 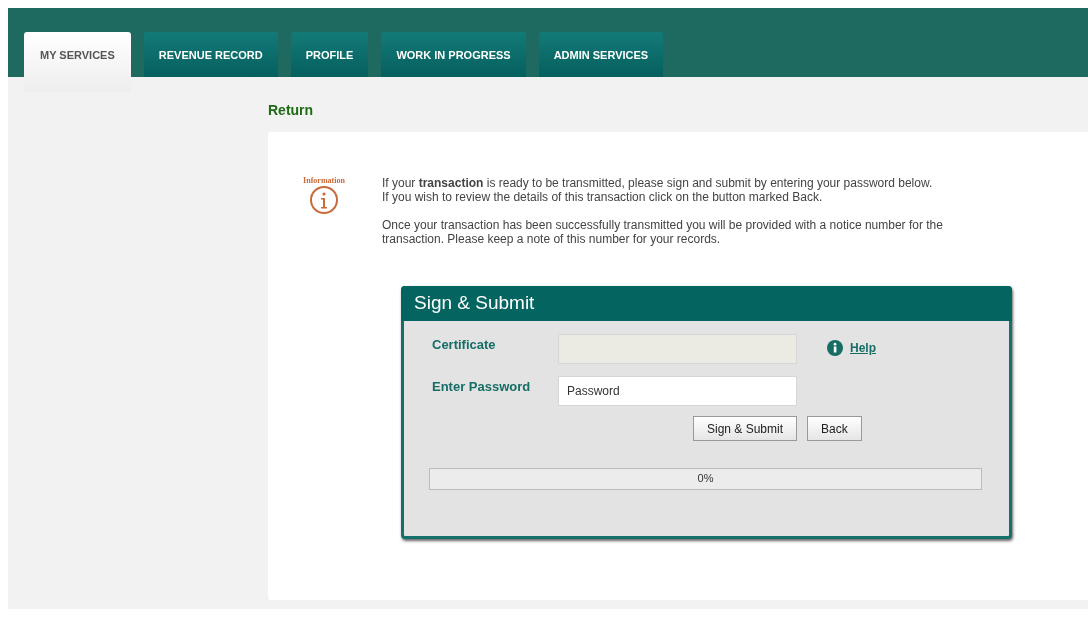 What do you see at coordinates (291, 110) in the screenshot?
I see `page-title: Return` at bounding box center [291, 110].